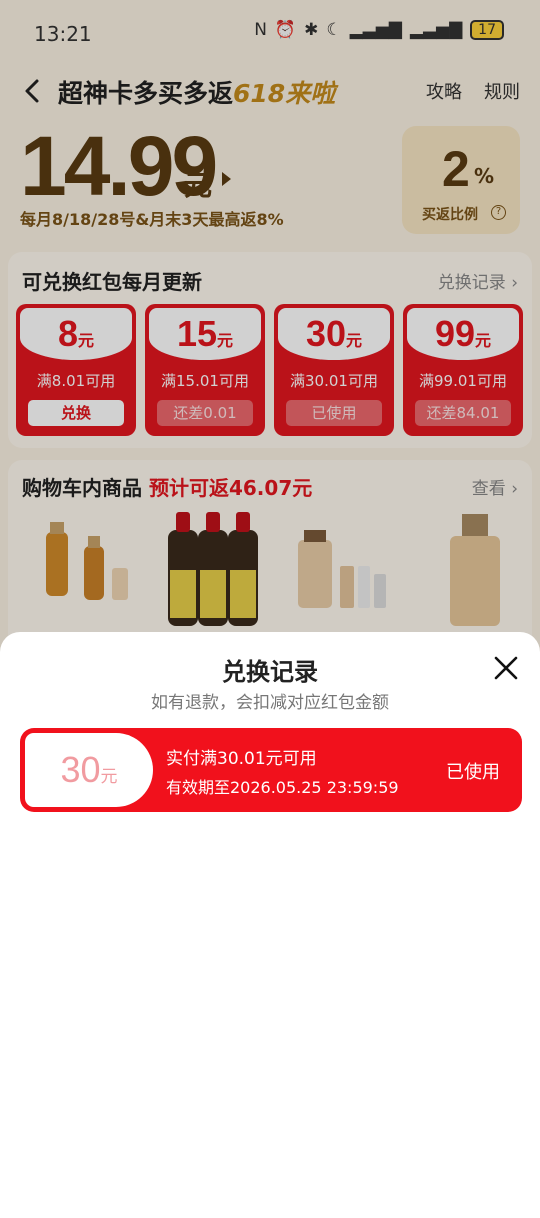 This screenshot has width=540, height=1218. I want to click on record-status: 已使用, so click(473, 772).